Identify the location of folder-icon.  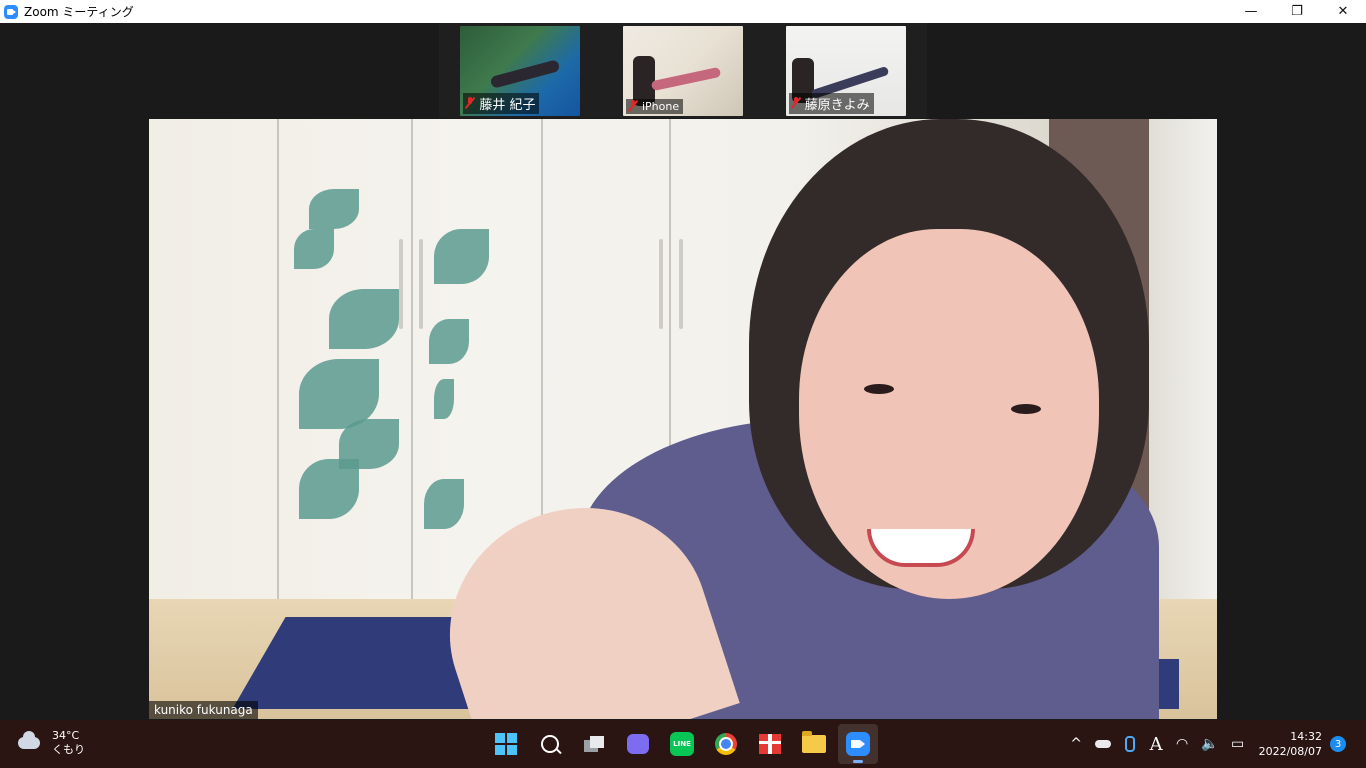
(814, 742).